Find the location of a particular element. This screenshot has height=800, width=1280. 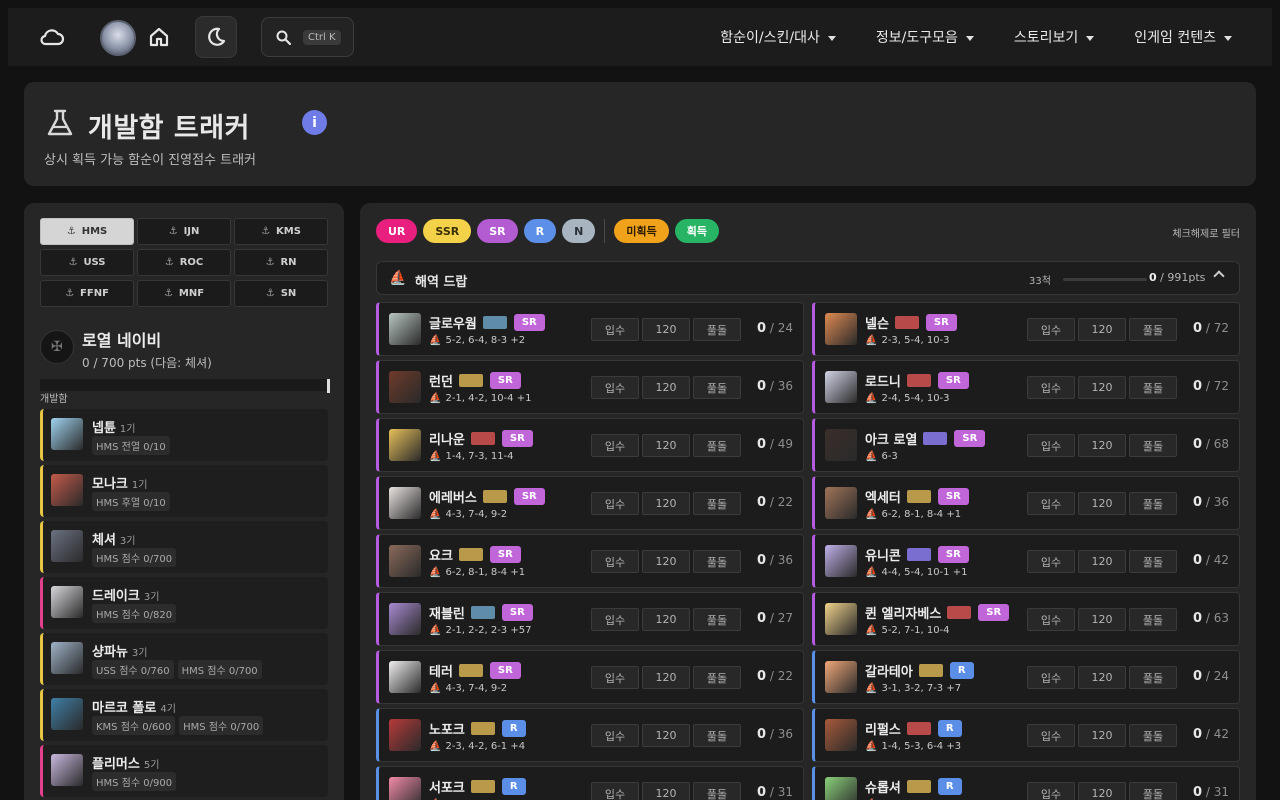

search-button: Ctrl K is located at coordinates (307, 37).